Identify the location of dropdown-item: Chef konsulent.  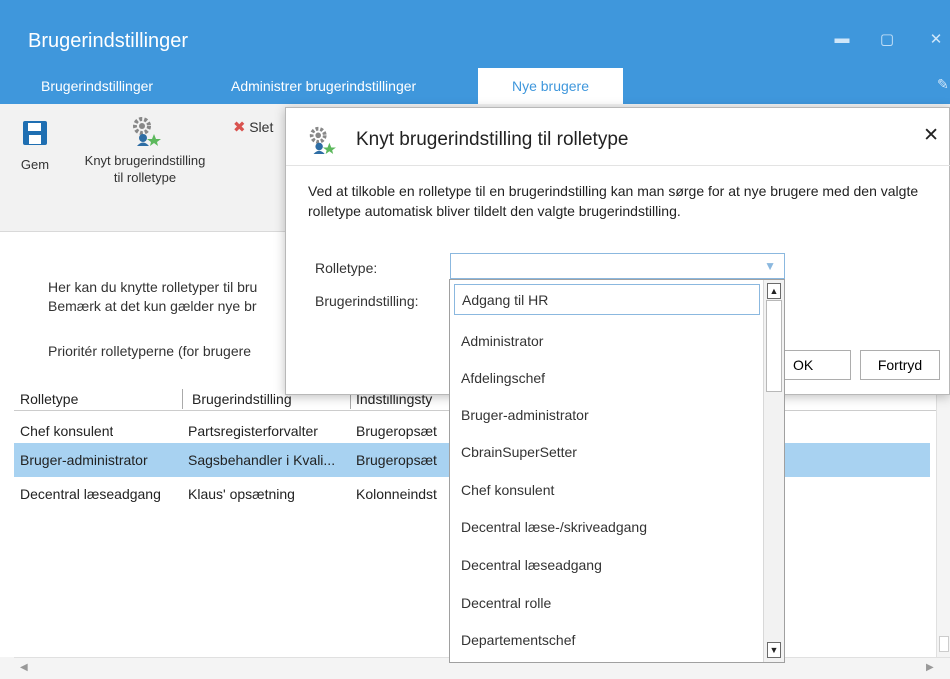
(607, 490).